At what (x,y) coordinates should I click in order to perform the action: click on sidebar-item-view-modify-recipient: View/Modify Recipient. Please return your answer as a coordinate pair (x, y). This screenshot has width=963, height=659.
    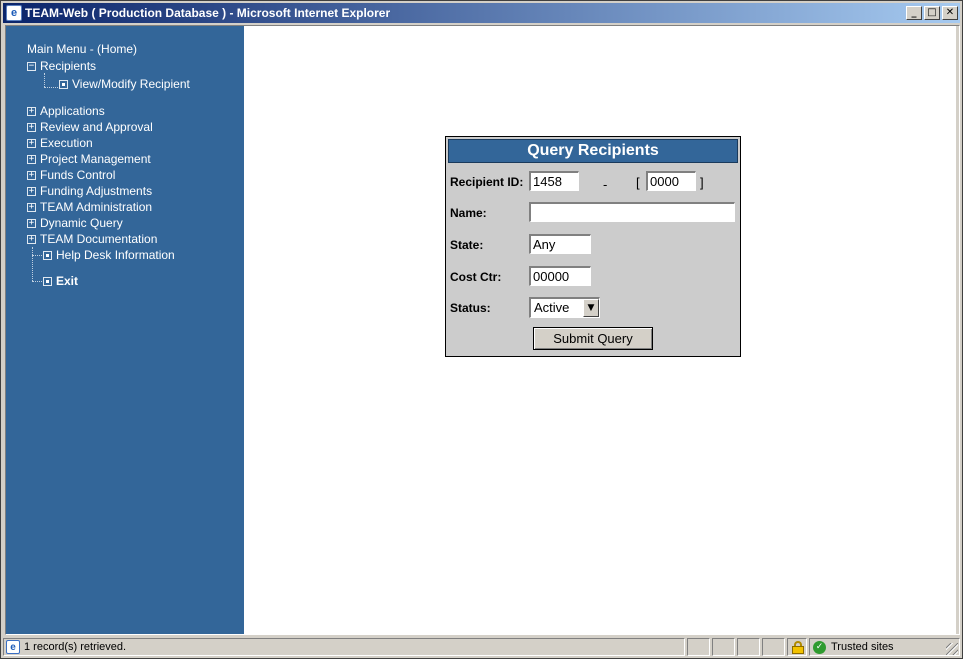
    Looking at the image, I should click on (124, 84).